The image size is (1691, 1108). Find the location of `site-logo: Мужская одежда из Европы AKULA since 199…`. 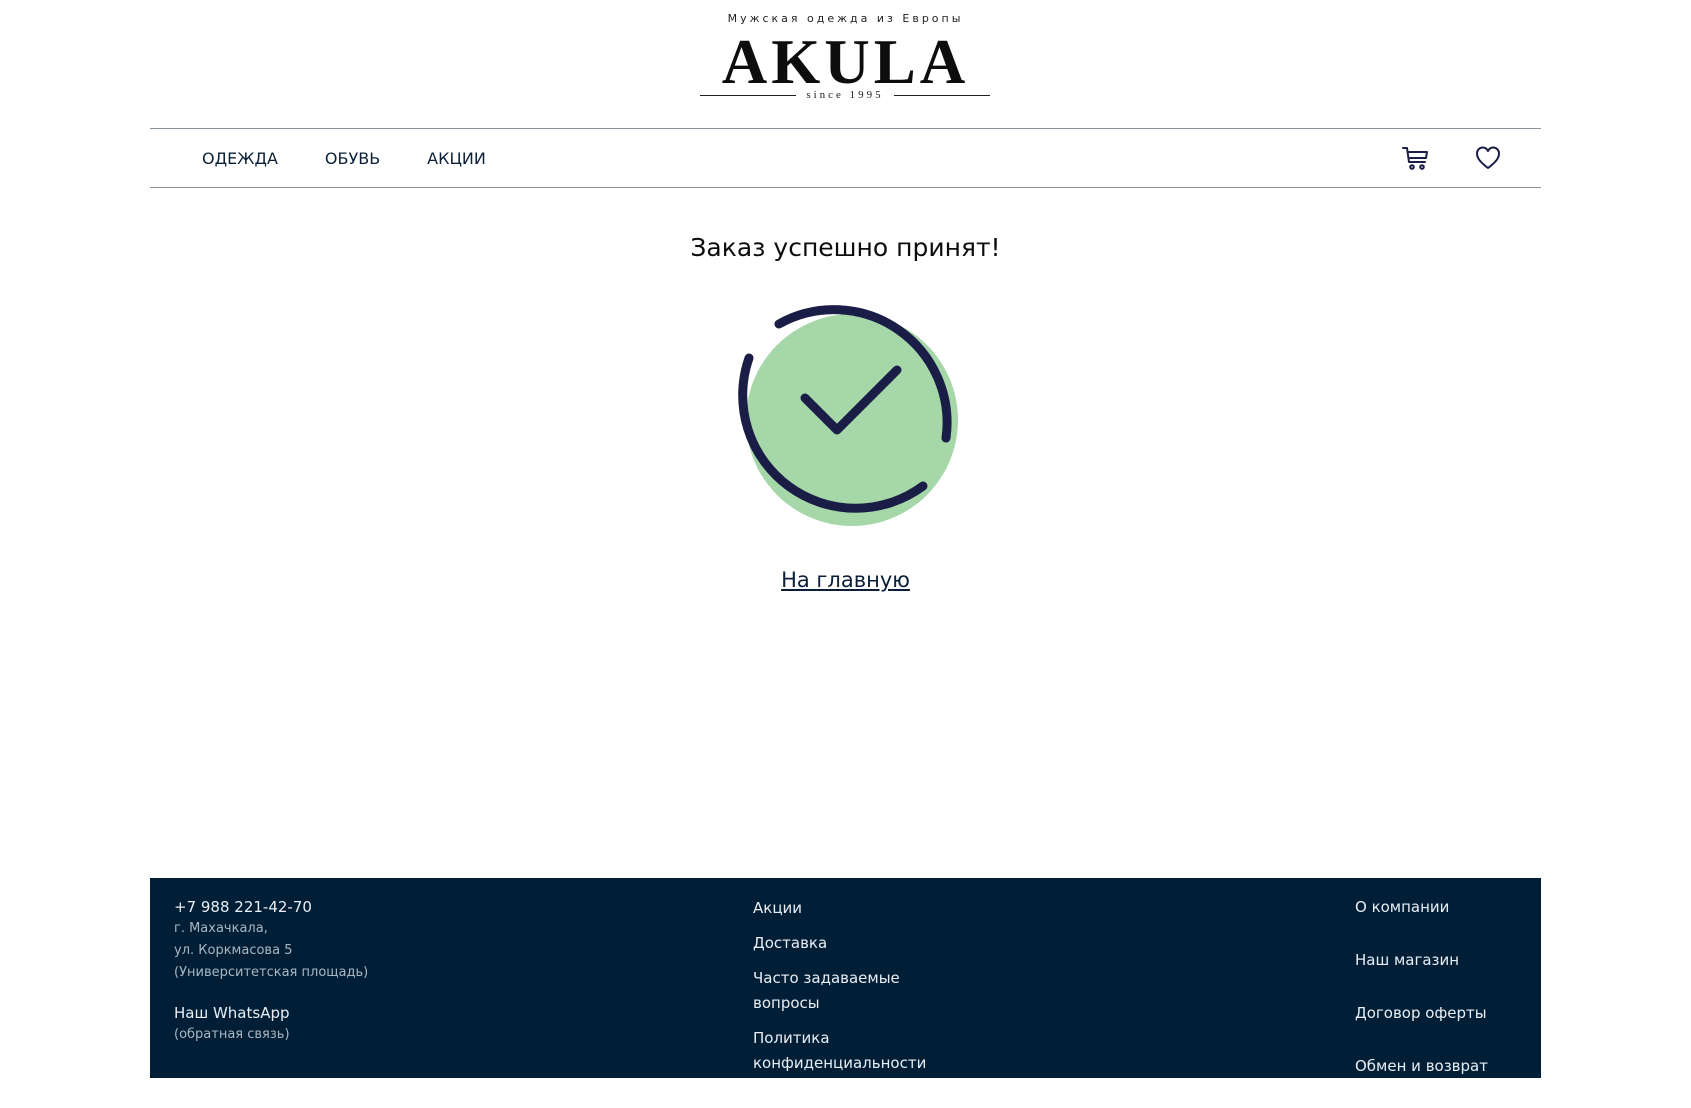

site-logo: Мужская одежда из Европы AKULA since 199… is located at coordinates (845, 62).